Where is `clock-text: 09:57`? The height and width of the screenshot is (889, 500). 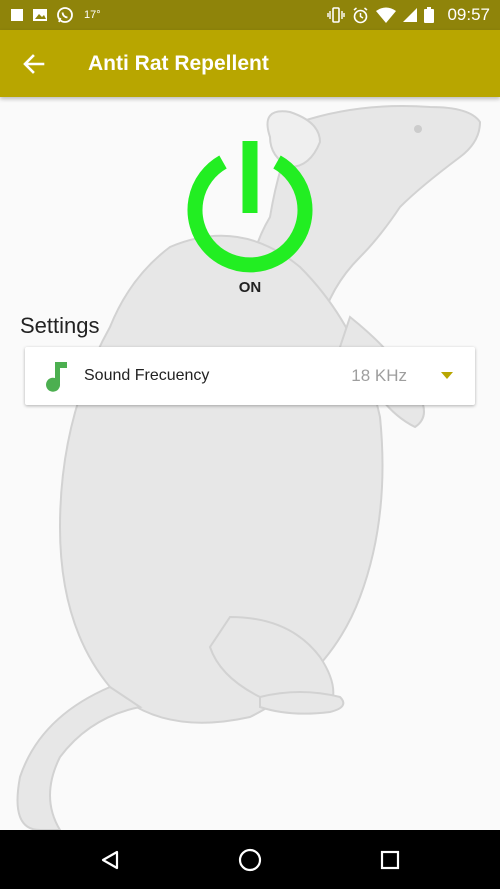 clock-text: 09:57 is located at coordinates (468, 14).